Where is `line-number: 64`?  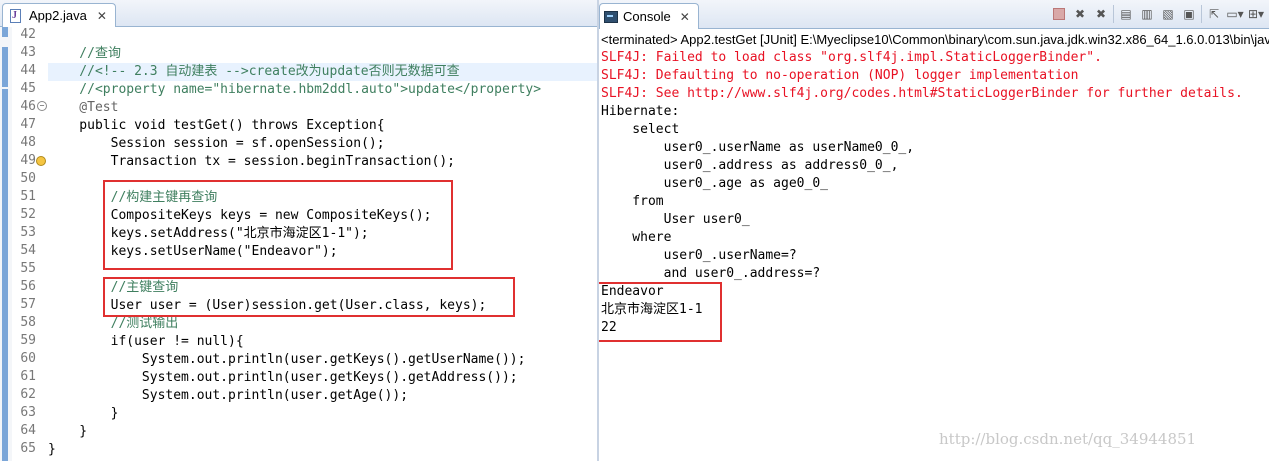
line-number: 64 is located at coordinates (28, 430).